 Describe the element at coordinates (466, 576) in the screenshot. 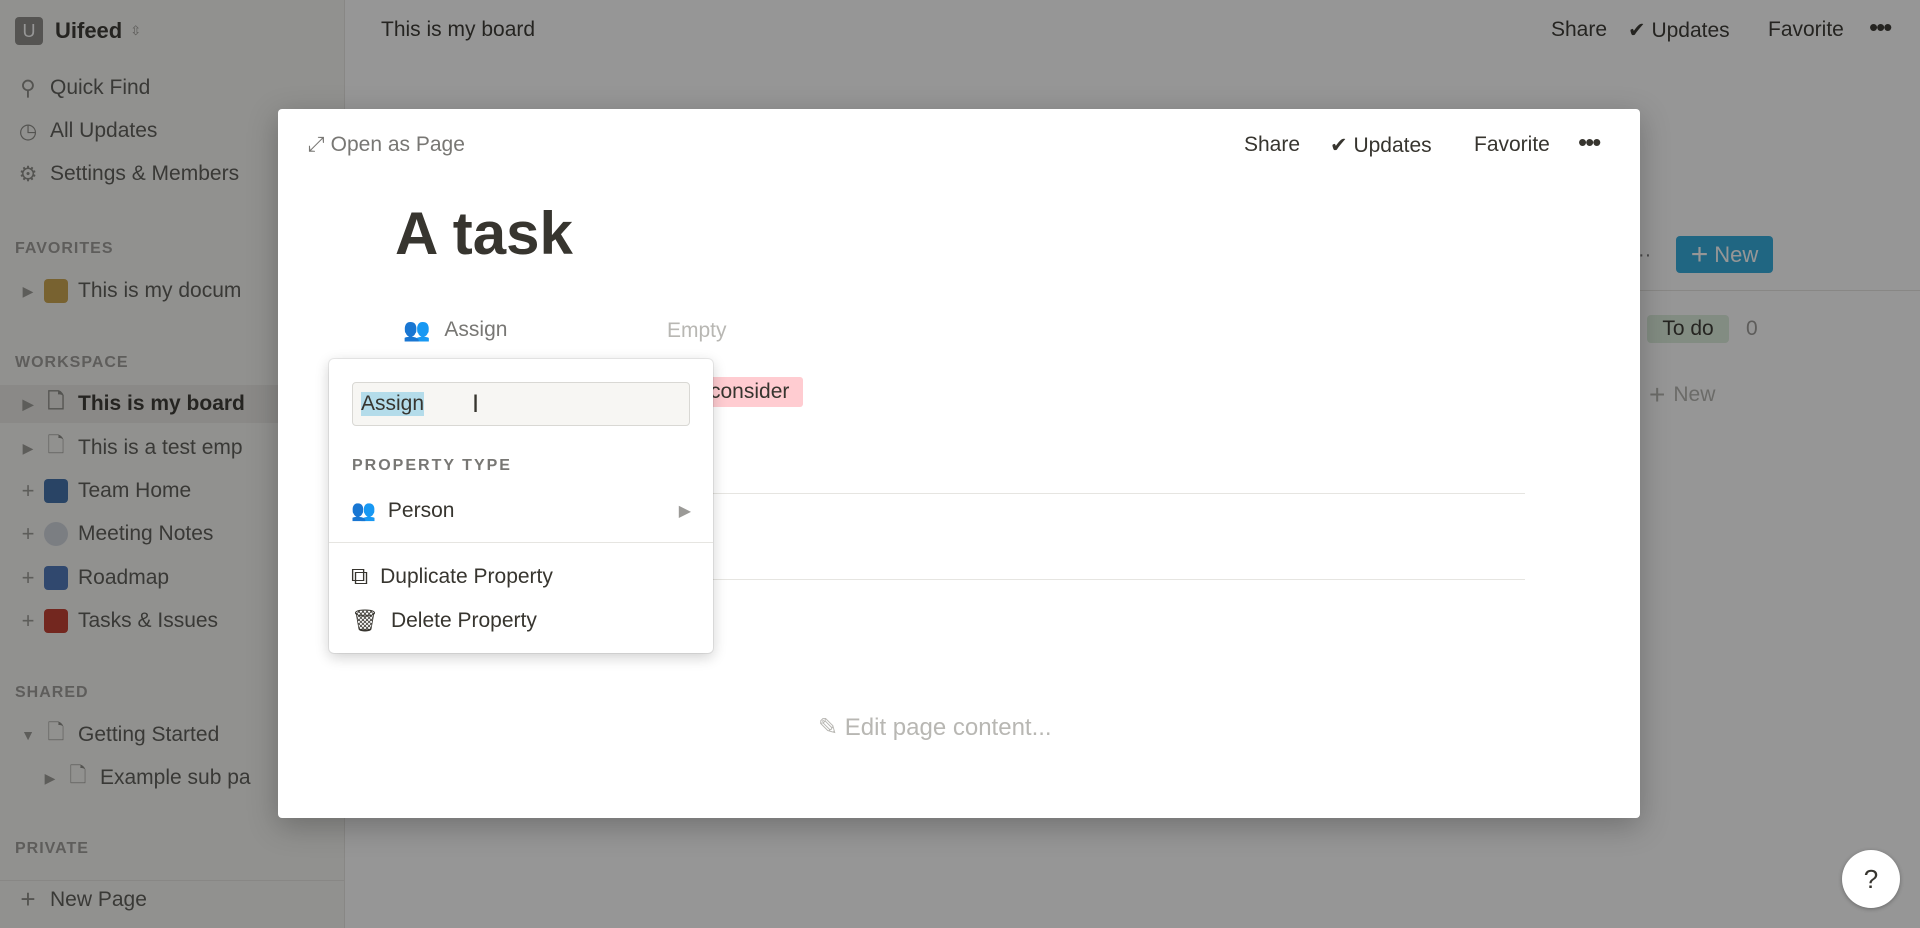

I see `label: Duplicate Property` at that location.